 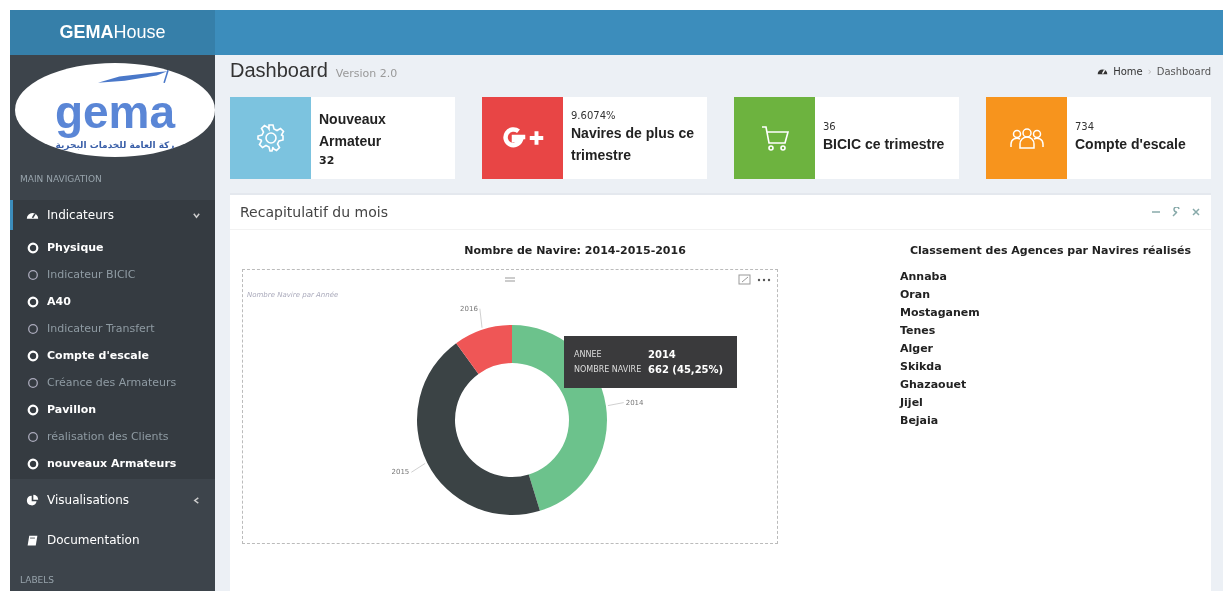 What do you see at coordinates (353, 130) in the screenshot?
I see `info-box-title: Nouveaux Armateur` at bounding box center [353, 130].